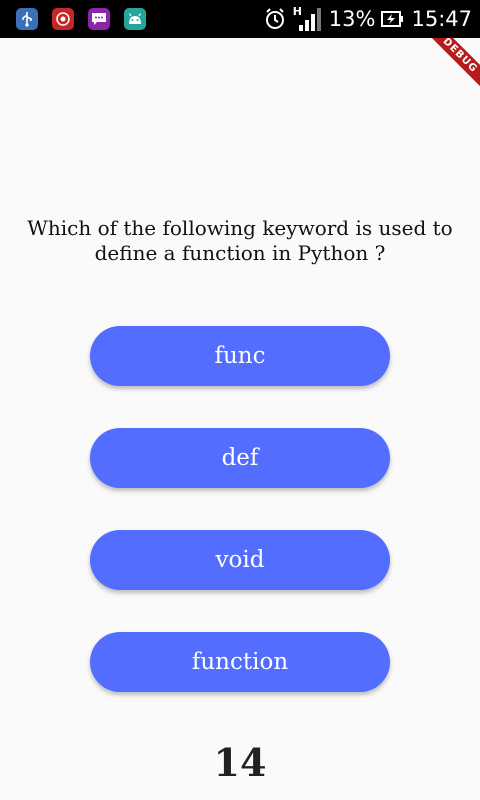 Image resolution: width=480 pixels, height=800 pixels. Describe the element at coordinates (240, 458) in the screenshot. I see `answer-button-2: def` at that location.